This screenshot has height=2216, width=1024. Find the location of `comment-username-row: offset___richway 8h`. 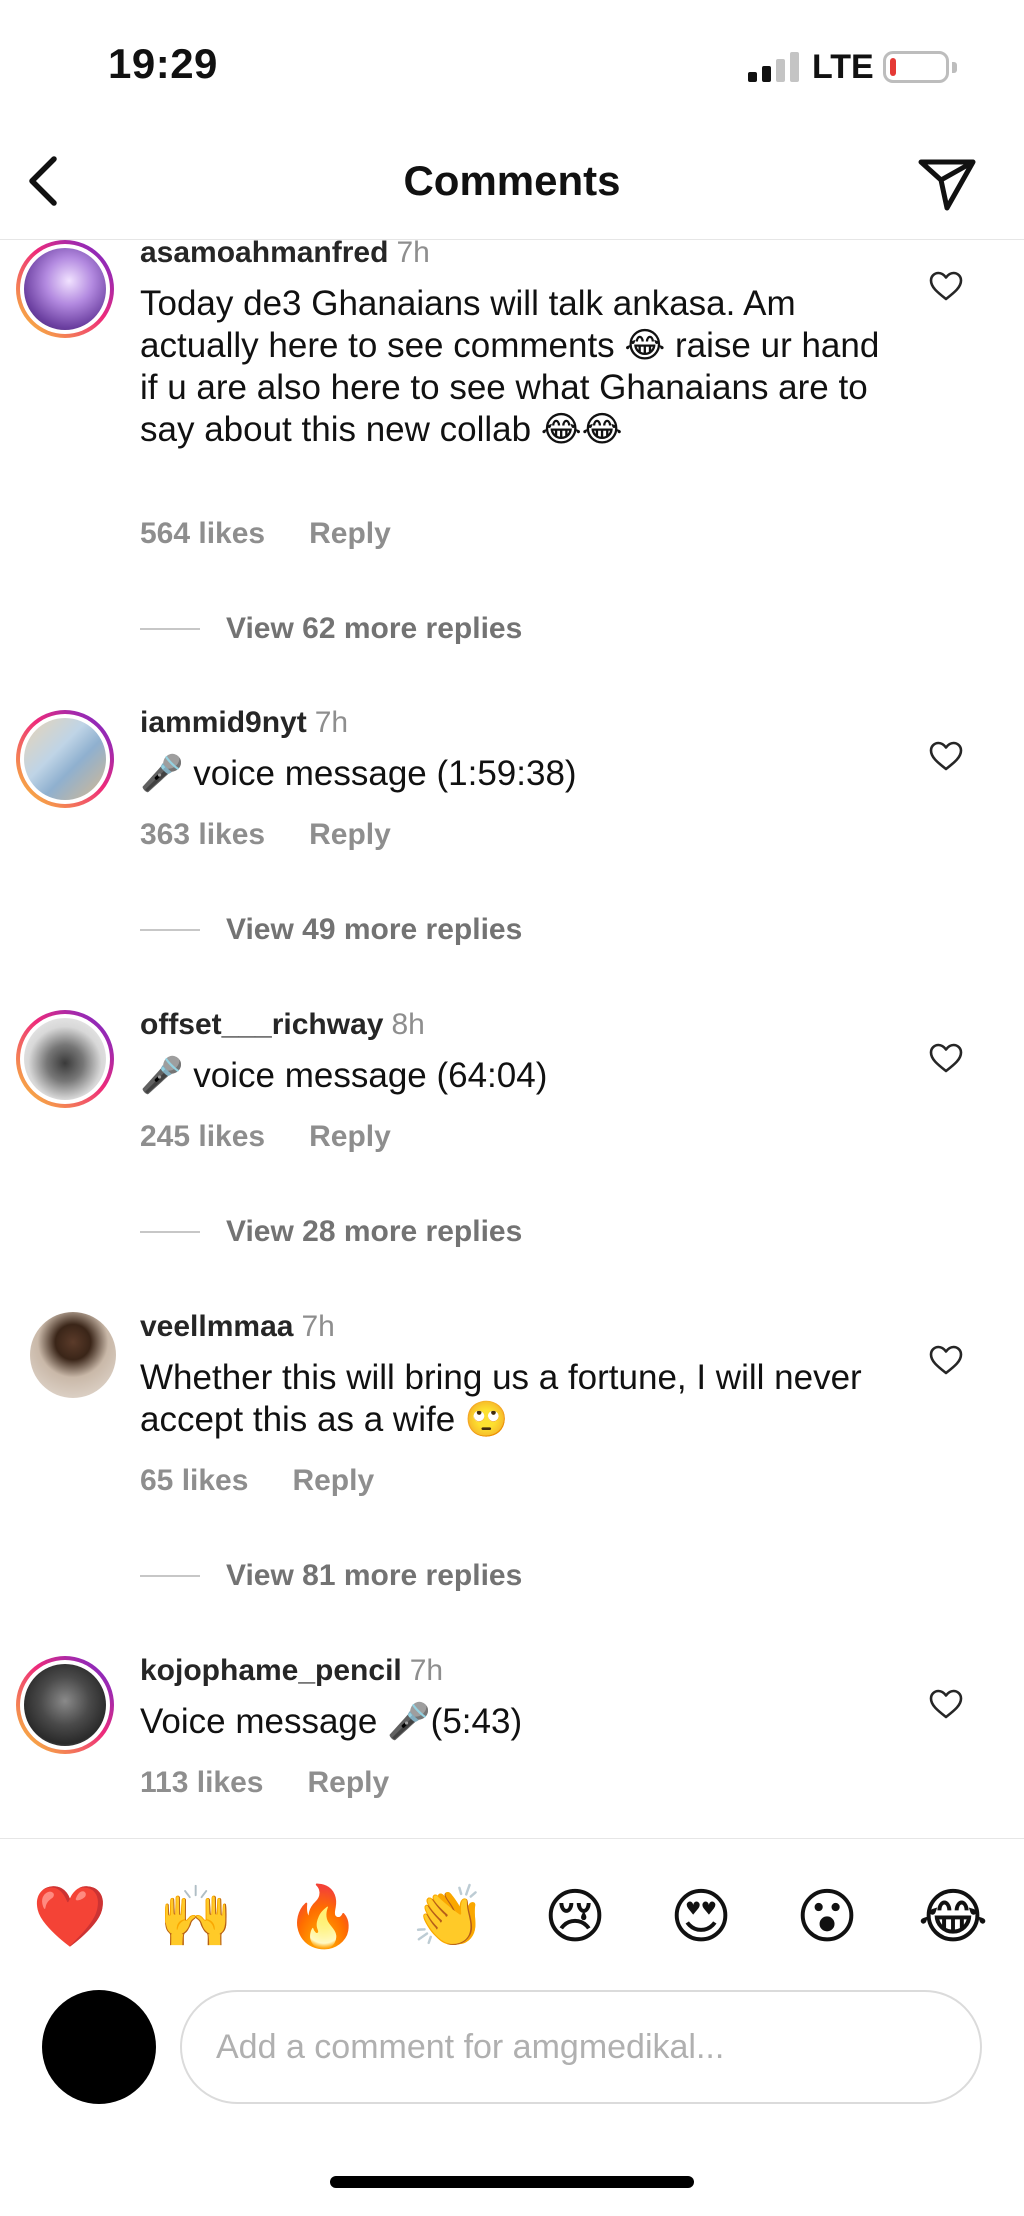

comment-username-row: offset___richway 8h is located at coordinates (282, 1025).